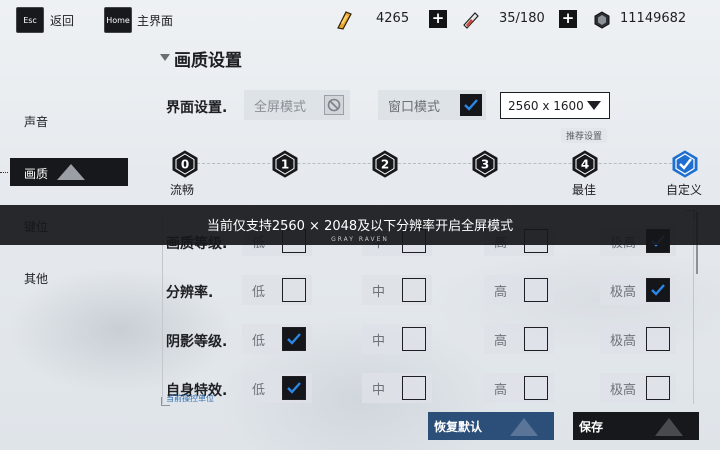  What do you see at coordinates (458, 426) in the screenshot?
I see `reset-default-label: 恢复默认` at bounding box center [458, 426].